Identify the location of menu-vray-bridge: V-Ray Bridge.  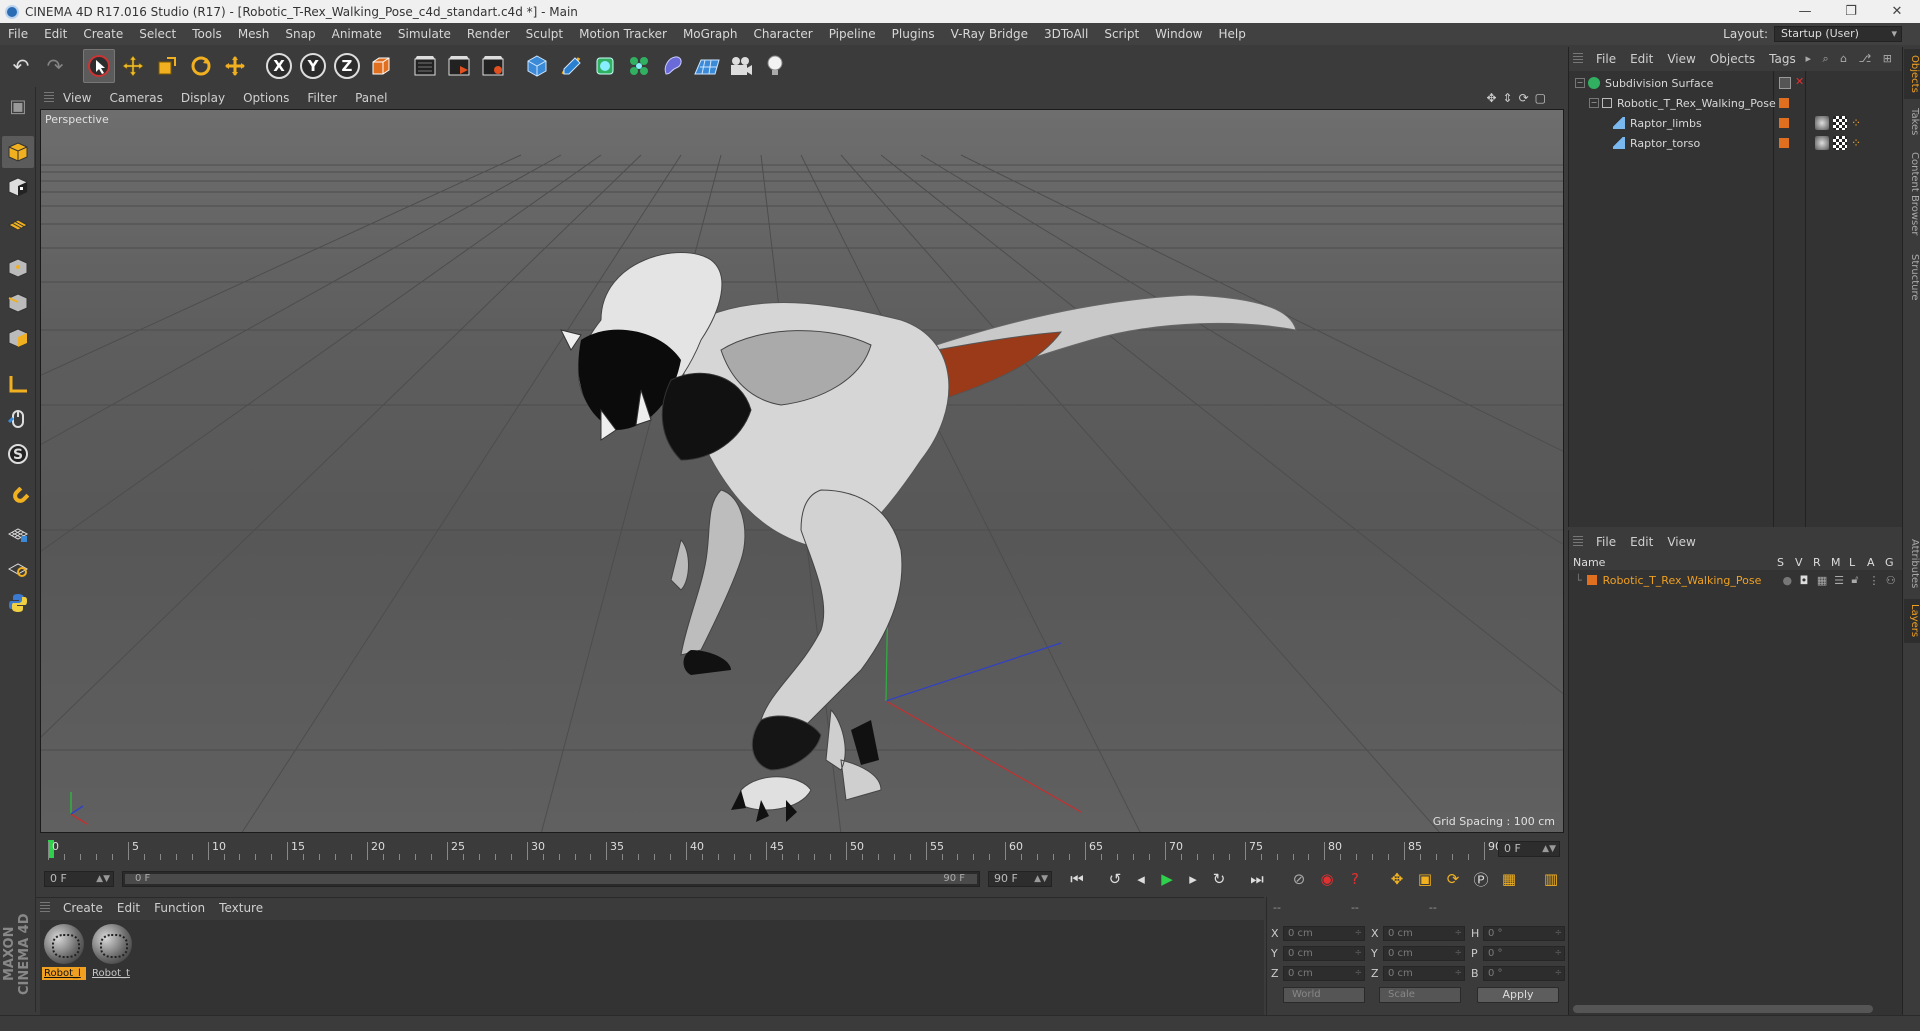
(989, 34).